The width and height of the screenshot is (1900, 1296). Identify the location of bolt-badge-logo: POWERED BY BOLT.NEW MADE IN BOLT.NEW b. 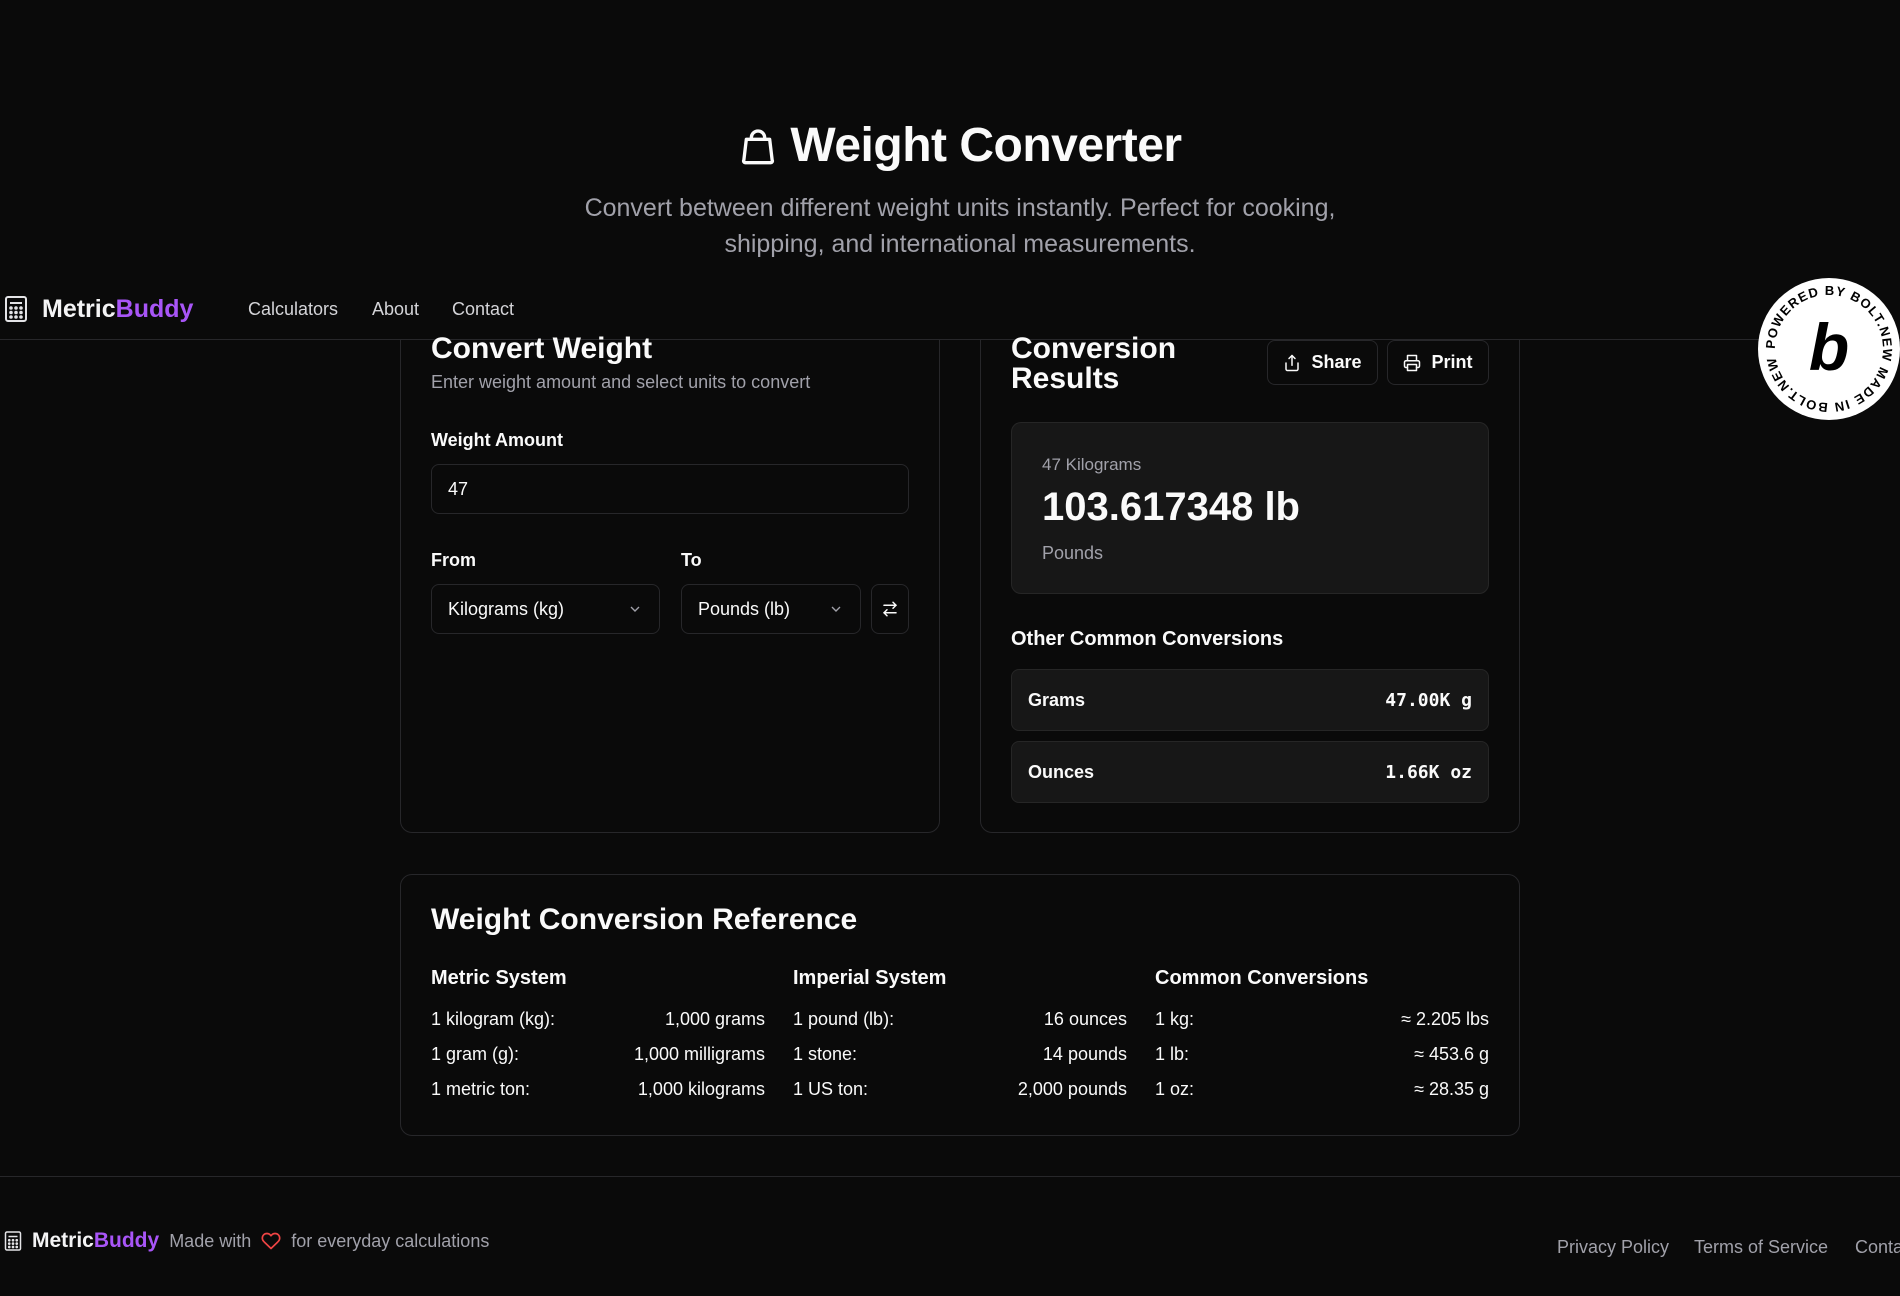
(1829, 349).